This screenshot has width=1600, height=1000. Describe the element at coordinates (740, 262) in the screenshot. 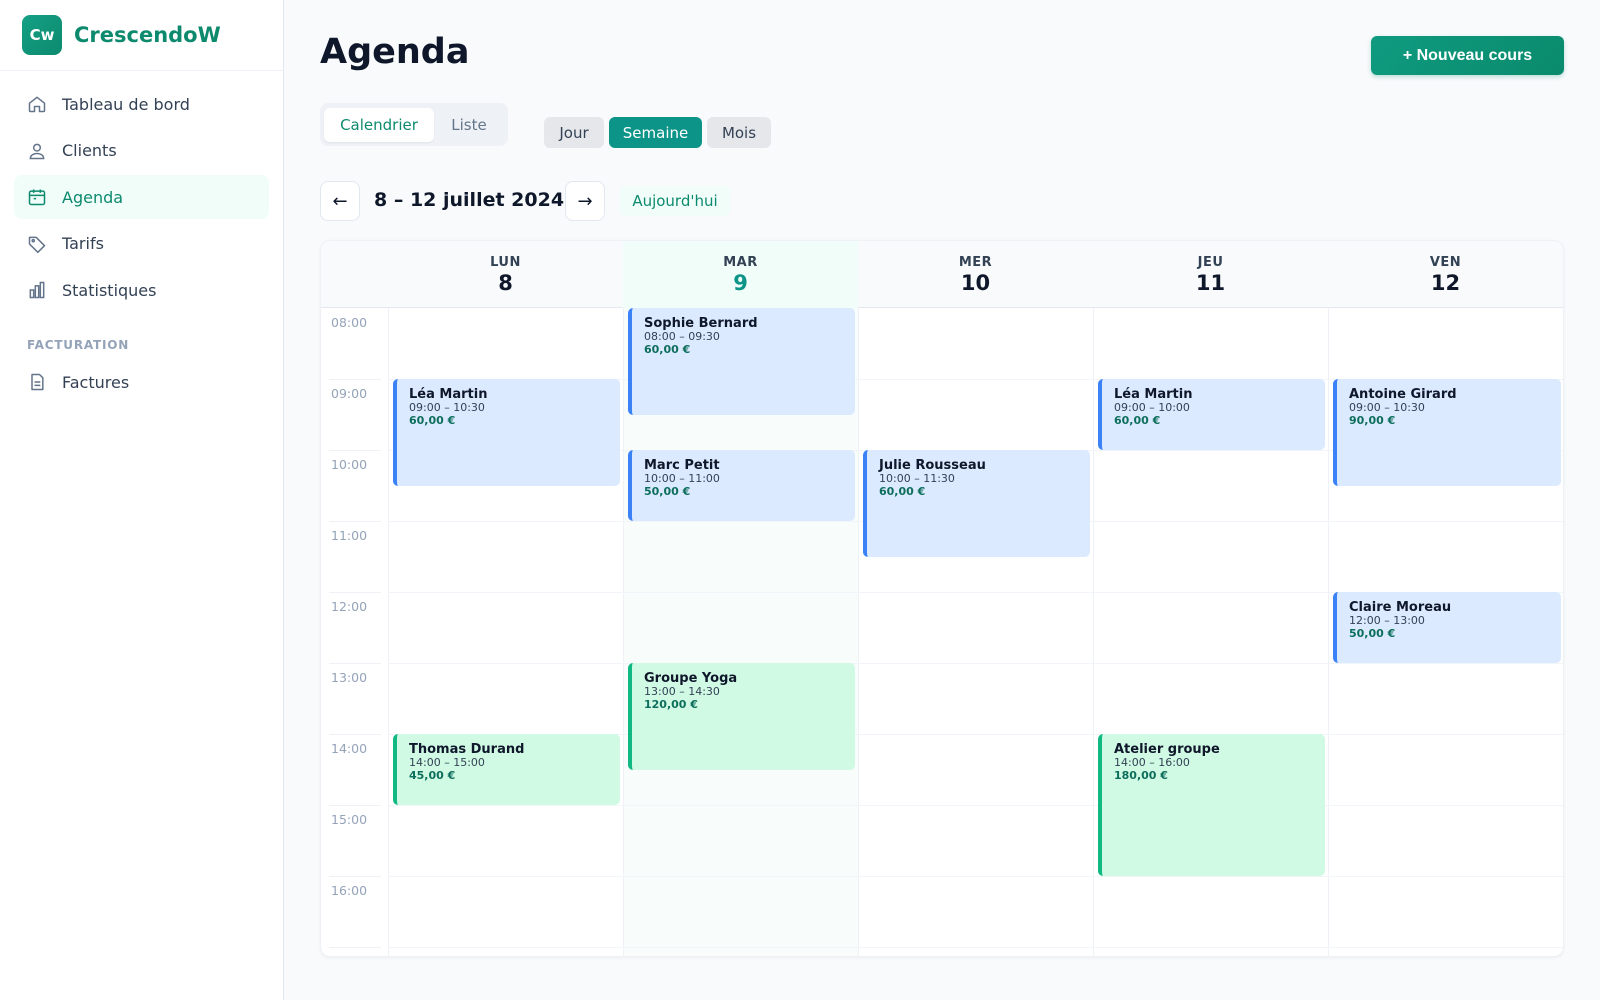

I see `day-name: MAR` at that location.